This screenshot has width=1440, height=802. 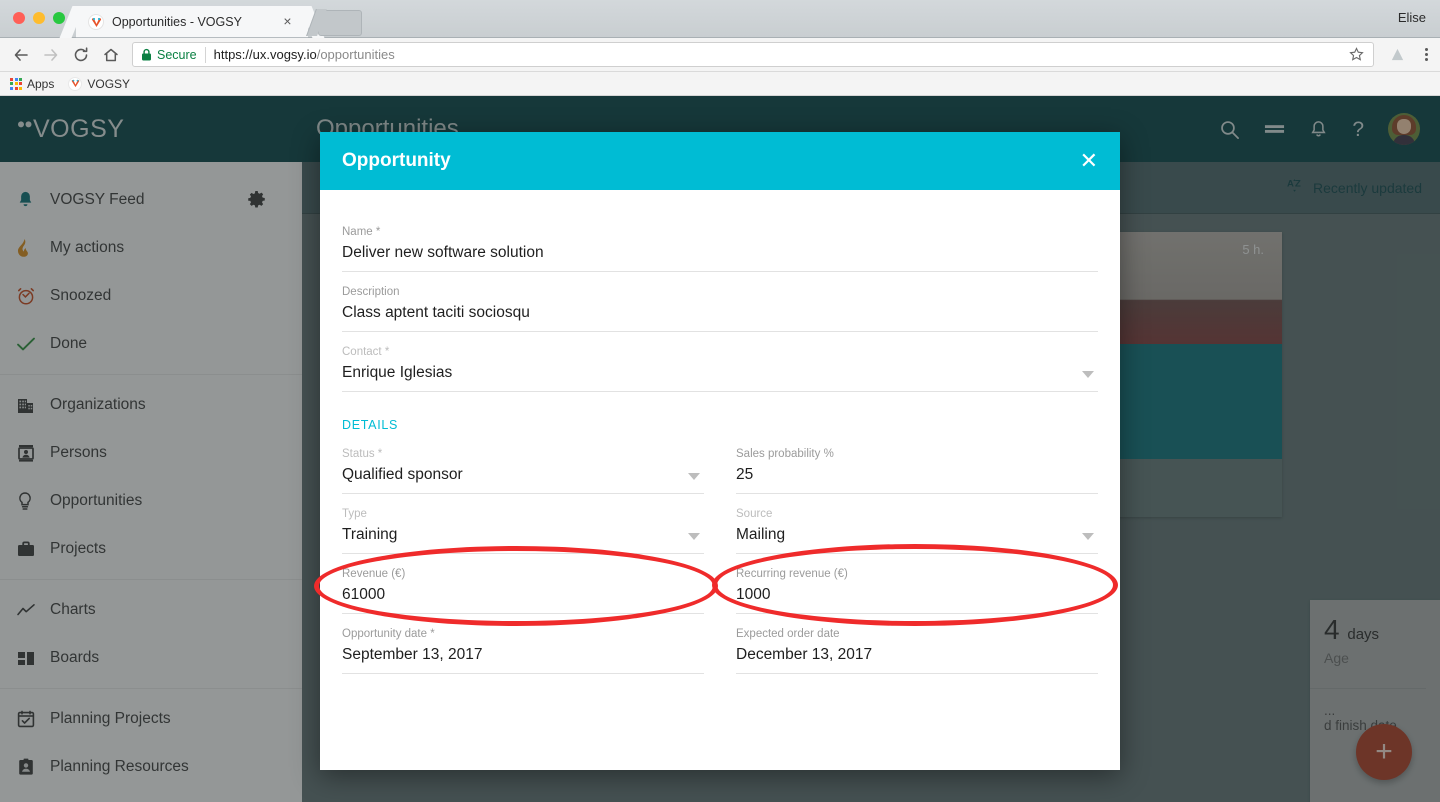 I want to click on address-bar: Secure https://ux.vogsy.io/opportunities, so click(x=753, y=54).